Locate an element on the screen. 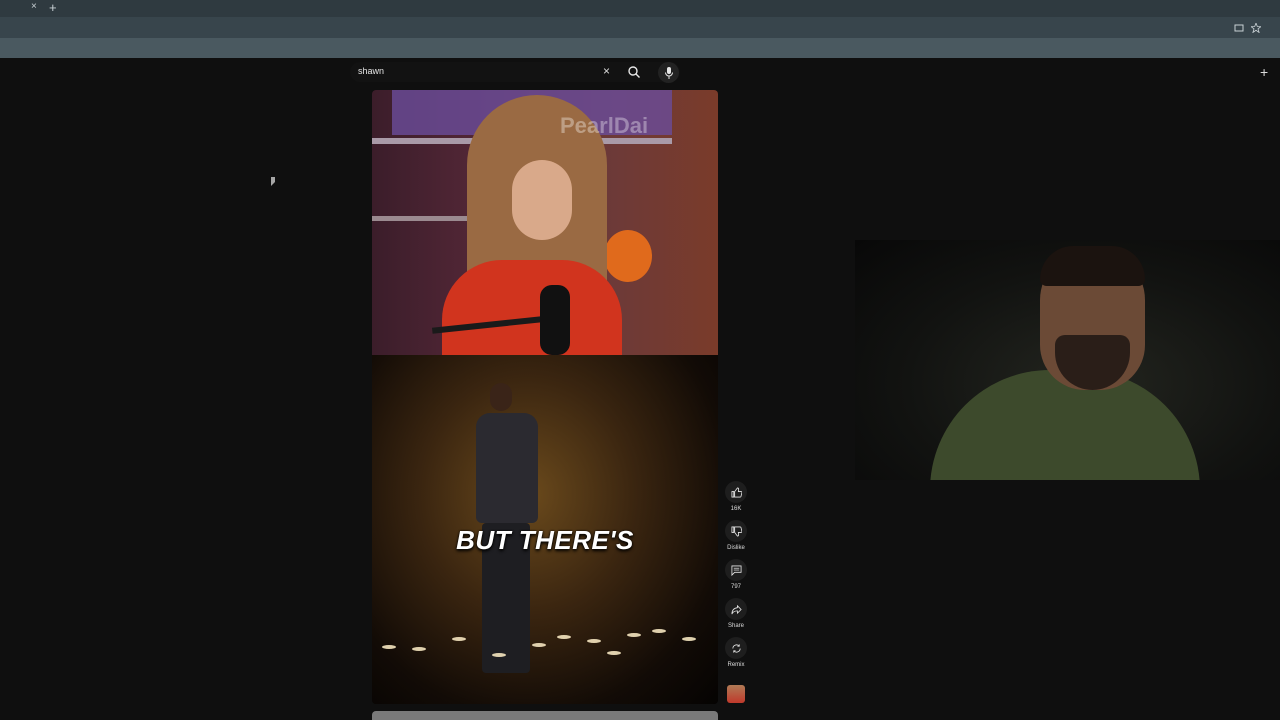 The image size is (1280, 720). comment-icon is located at coordinates (736, 570).